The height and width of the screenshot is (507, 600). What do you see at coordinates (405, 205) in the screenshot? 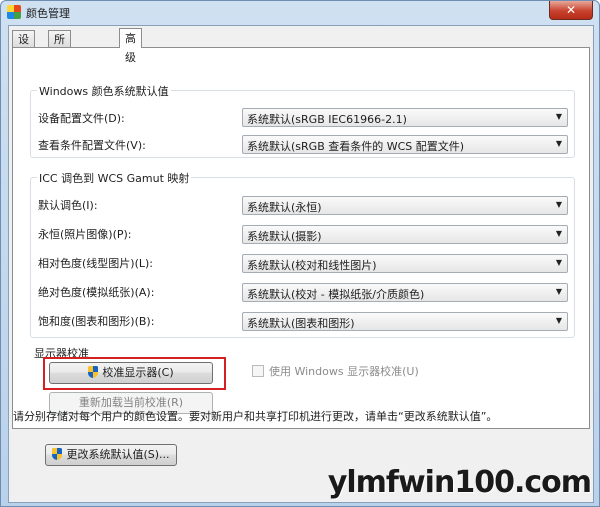
I see `default-rendering-select: 系统默认(永恒) ▼` at bounding box center [405, 205].